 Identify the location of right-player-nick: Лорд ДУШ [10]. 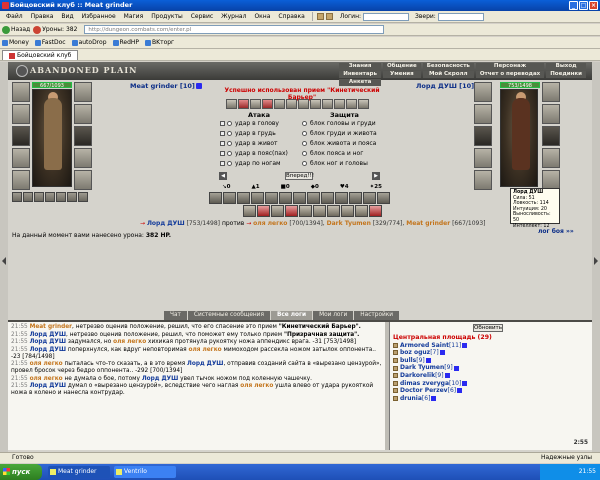
(449, 86).